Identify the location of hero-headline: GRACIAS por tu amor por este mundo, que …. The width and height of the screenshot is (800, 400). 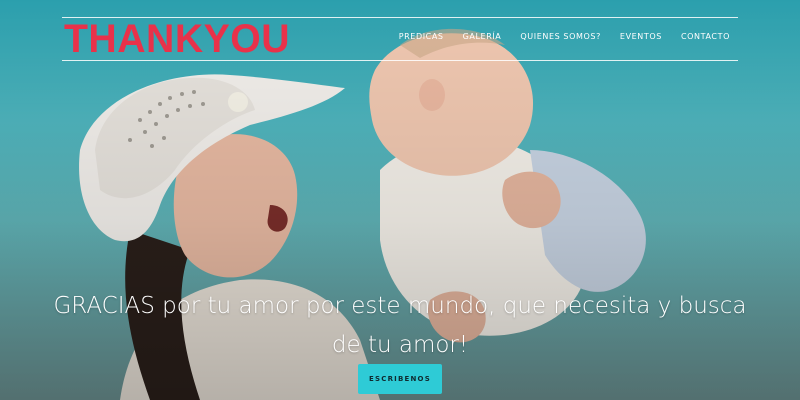
(400, 325).